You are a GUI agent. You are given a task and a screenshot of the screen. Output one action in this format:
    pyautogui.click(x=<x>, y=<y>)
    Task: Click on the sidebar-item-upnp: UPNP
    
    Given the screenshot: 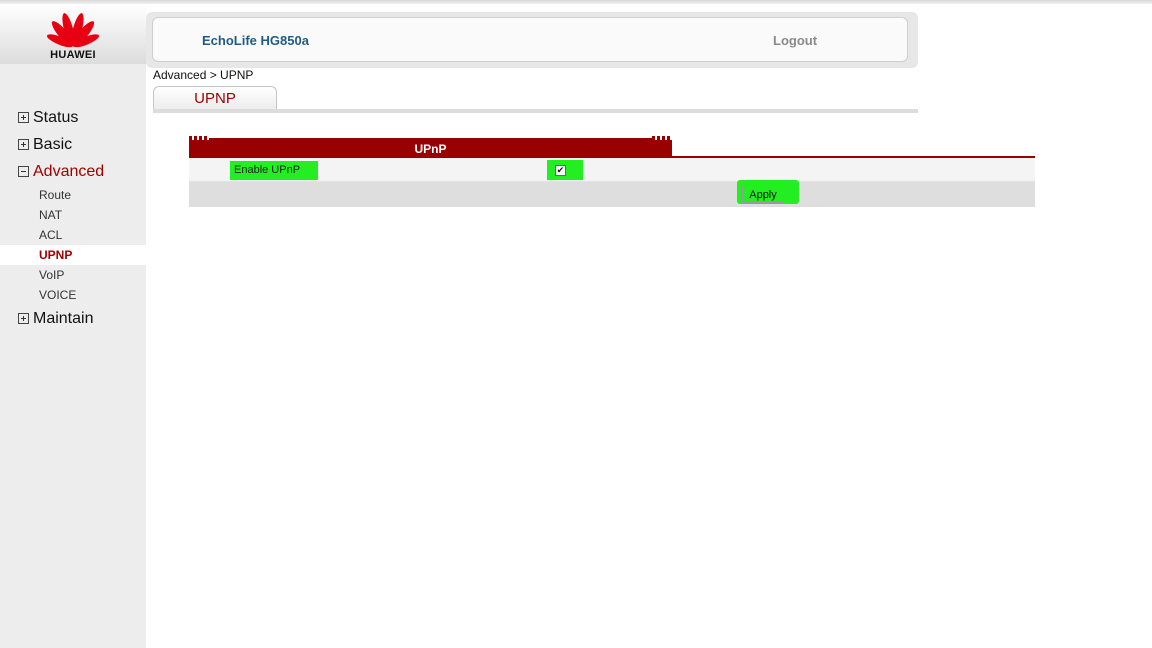 What is the action you would take?
    pyautogui.click(x=73, y=255)
    